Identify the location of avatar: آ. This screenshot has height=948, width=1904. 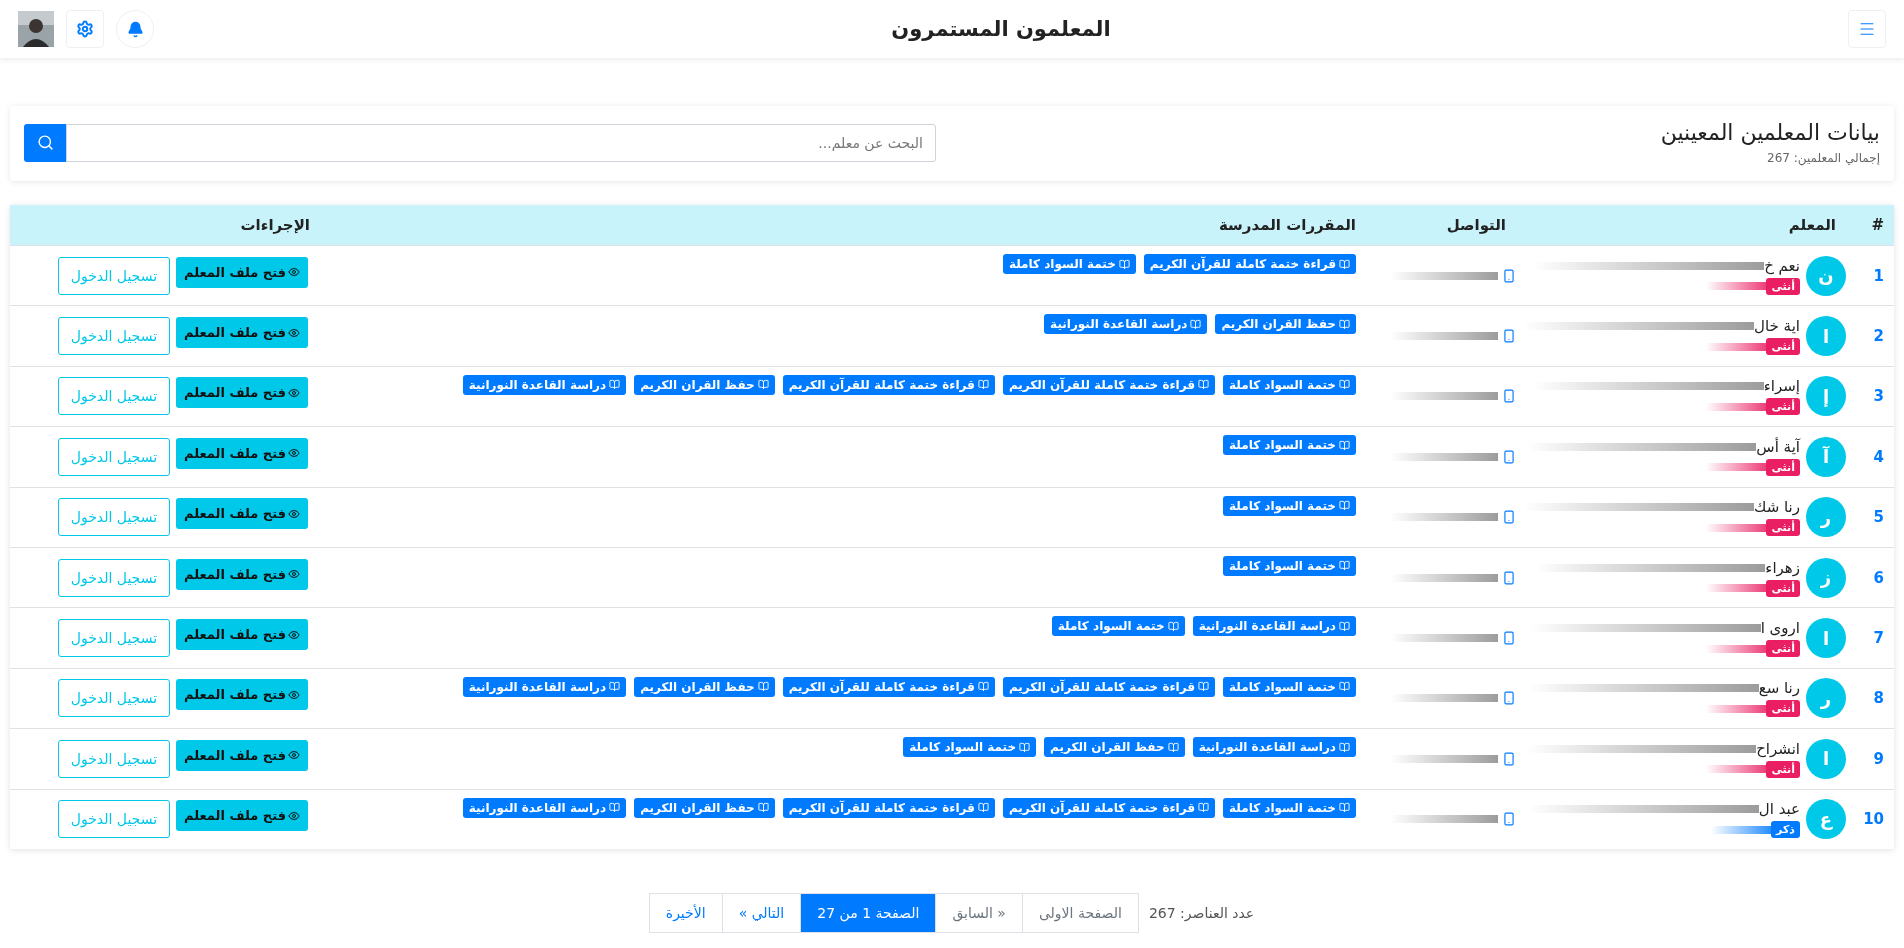
(1826, 456).